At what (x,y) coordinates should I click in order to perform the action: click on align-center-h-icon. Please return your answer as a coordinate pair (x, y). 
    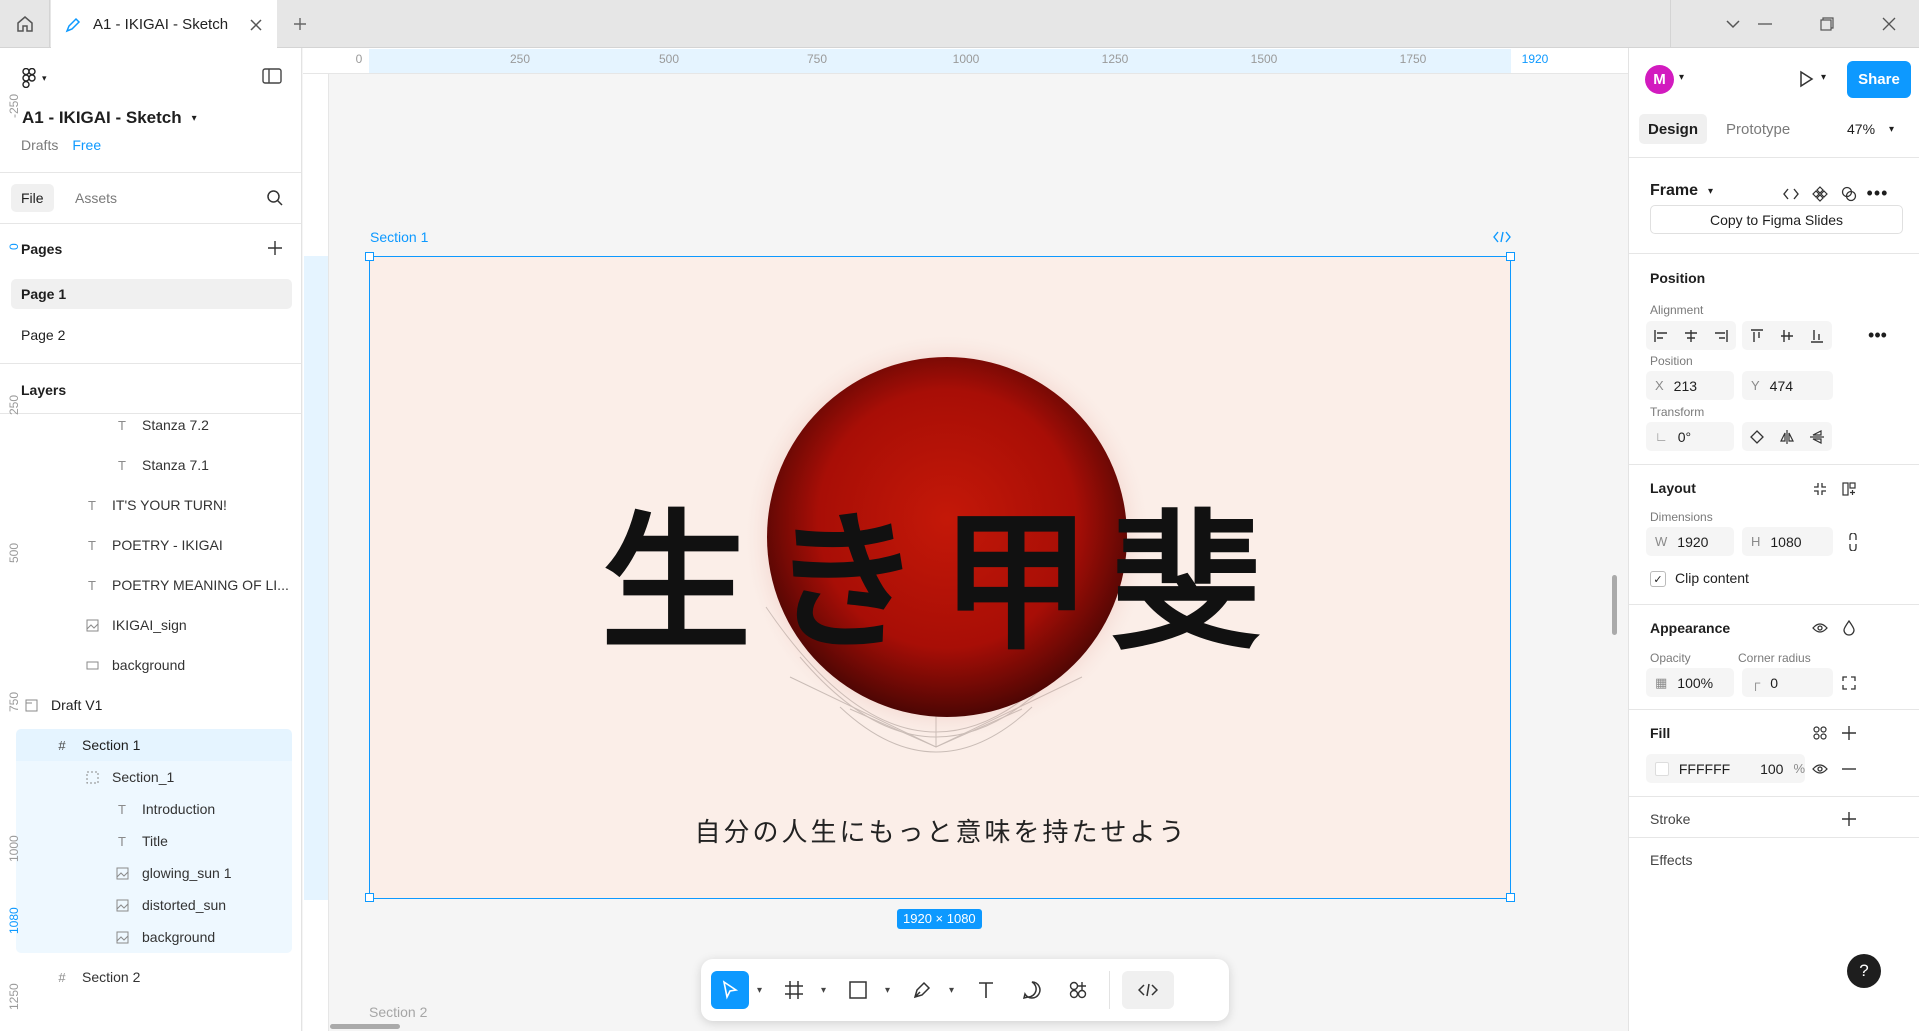
    Looking at the image, I should click on (1691, 335).